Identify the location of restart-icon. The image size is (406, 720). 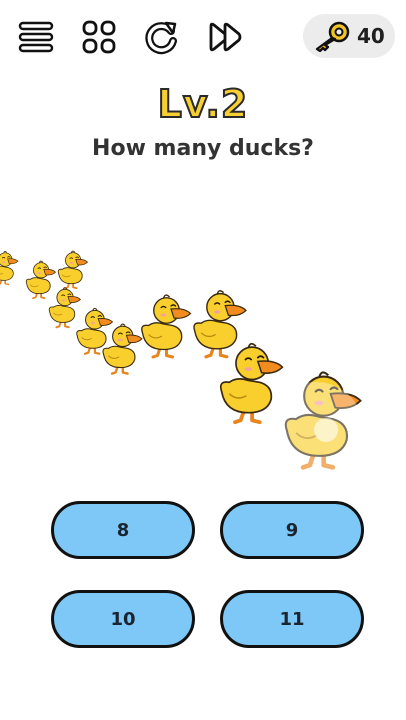
(161, 38).